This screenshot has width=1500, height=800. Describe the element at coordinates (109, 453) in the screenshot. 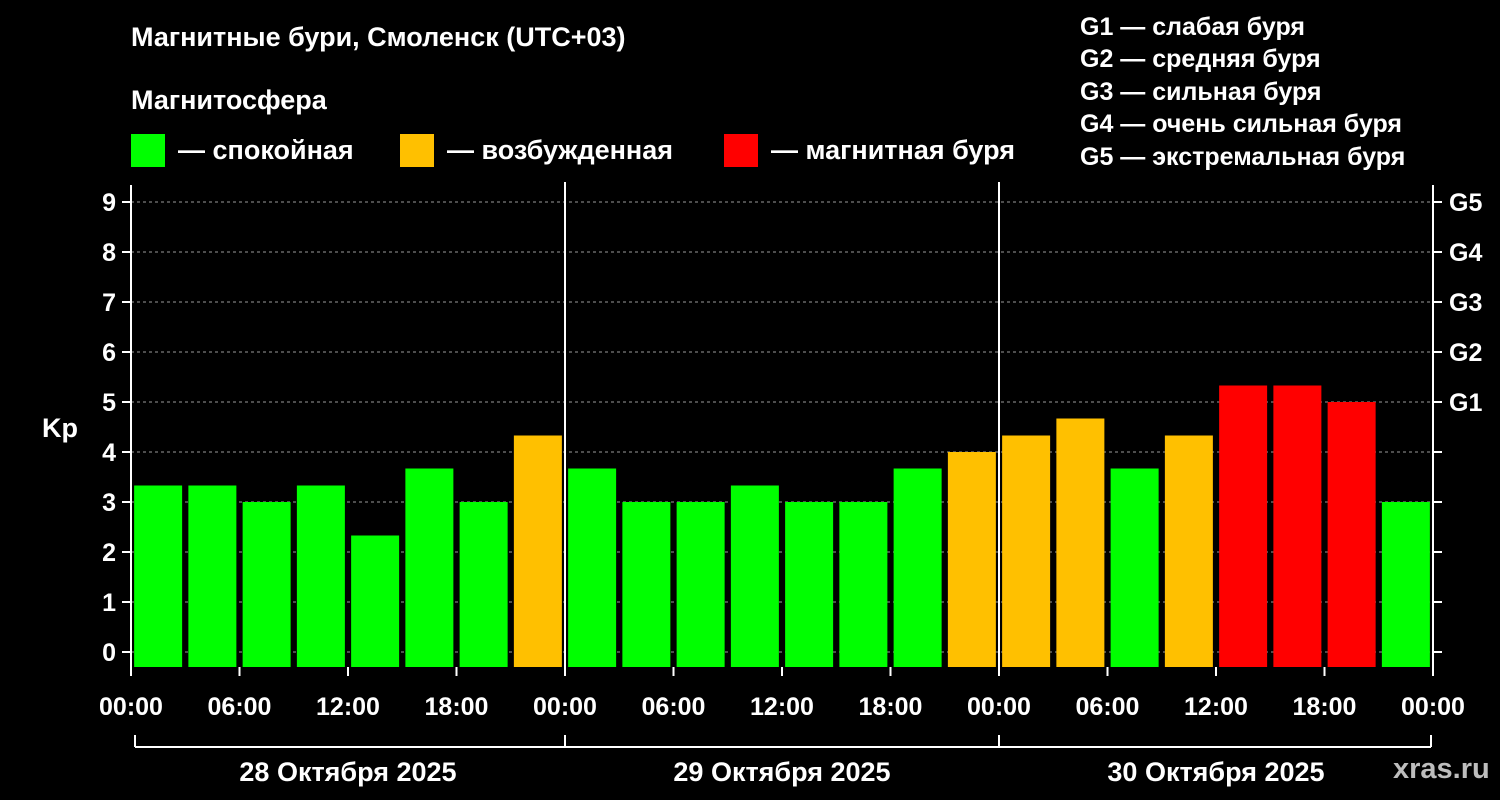

I see `y-tick-label: 4` at that location.